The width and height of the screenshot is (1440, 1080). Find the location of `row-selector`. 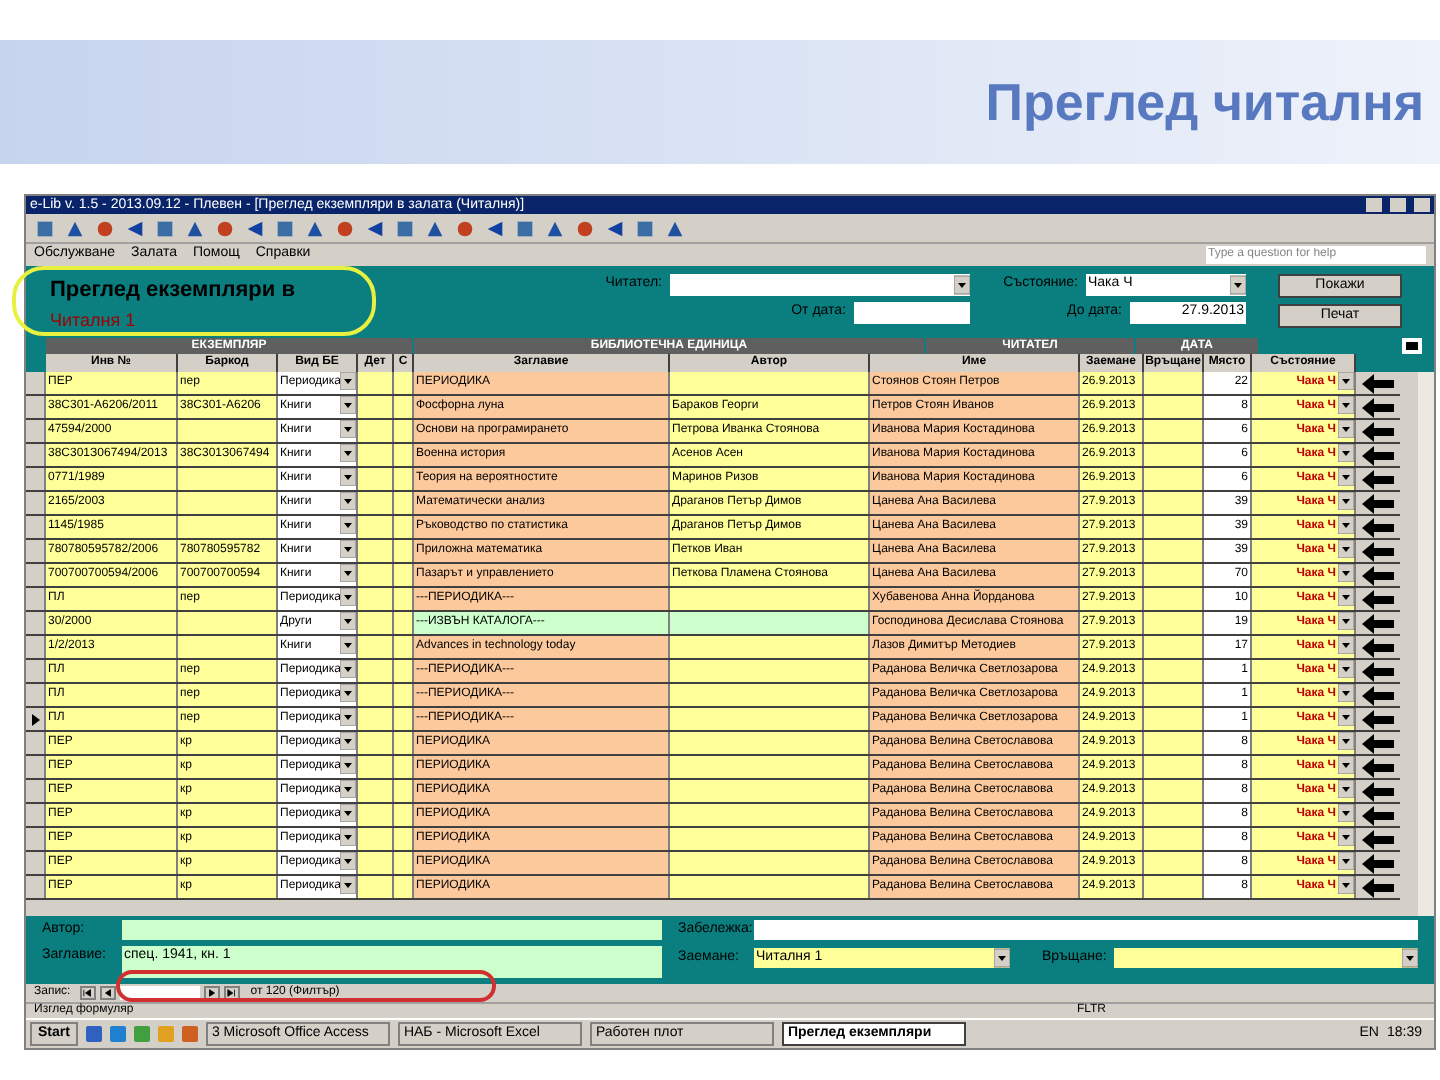

row-selector is located at coordinates (36, 719).